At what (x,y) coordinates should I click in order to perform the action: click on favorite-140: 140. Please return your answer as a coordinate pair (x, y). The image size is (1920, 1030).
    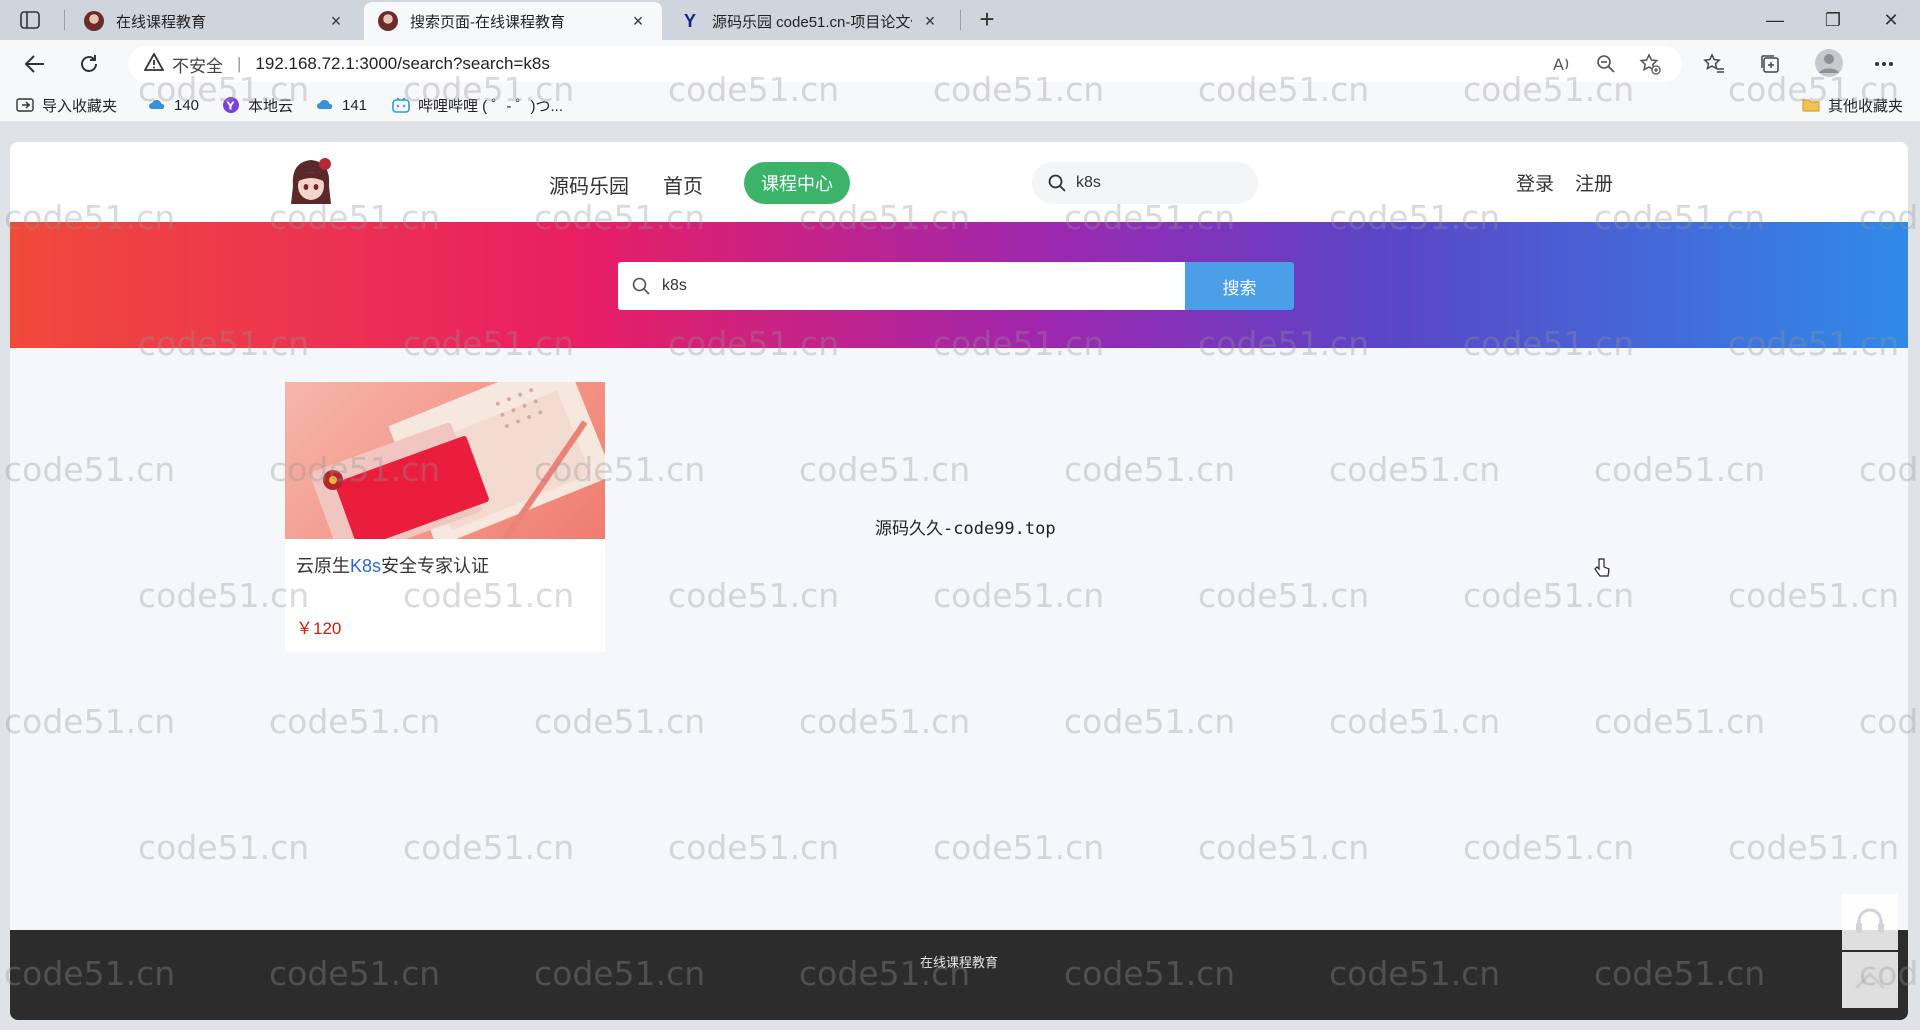
    Looking at the image, I should click on (173, 105).